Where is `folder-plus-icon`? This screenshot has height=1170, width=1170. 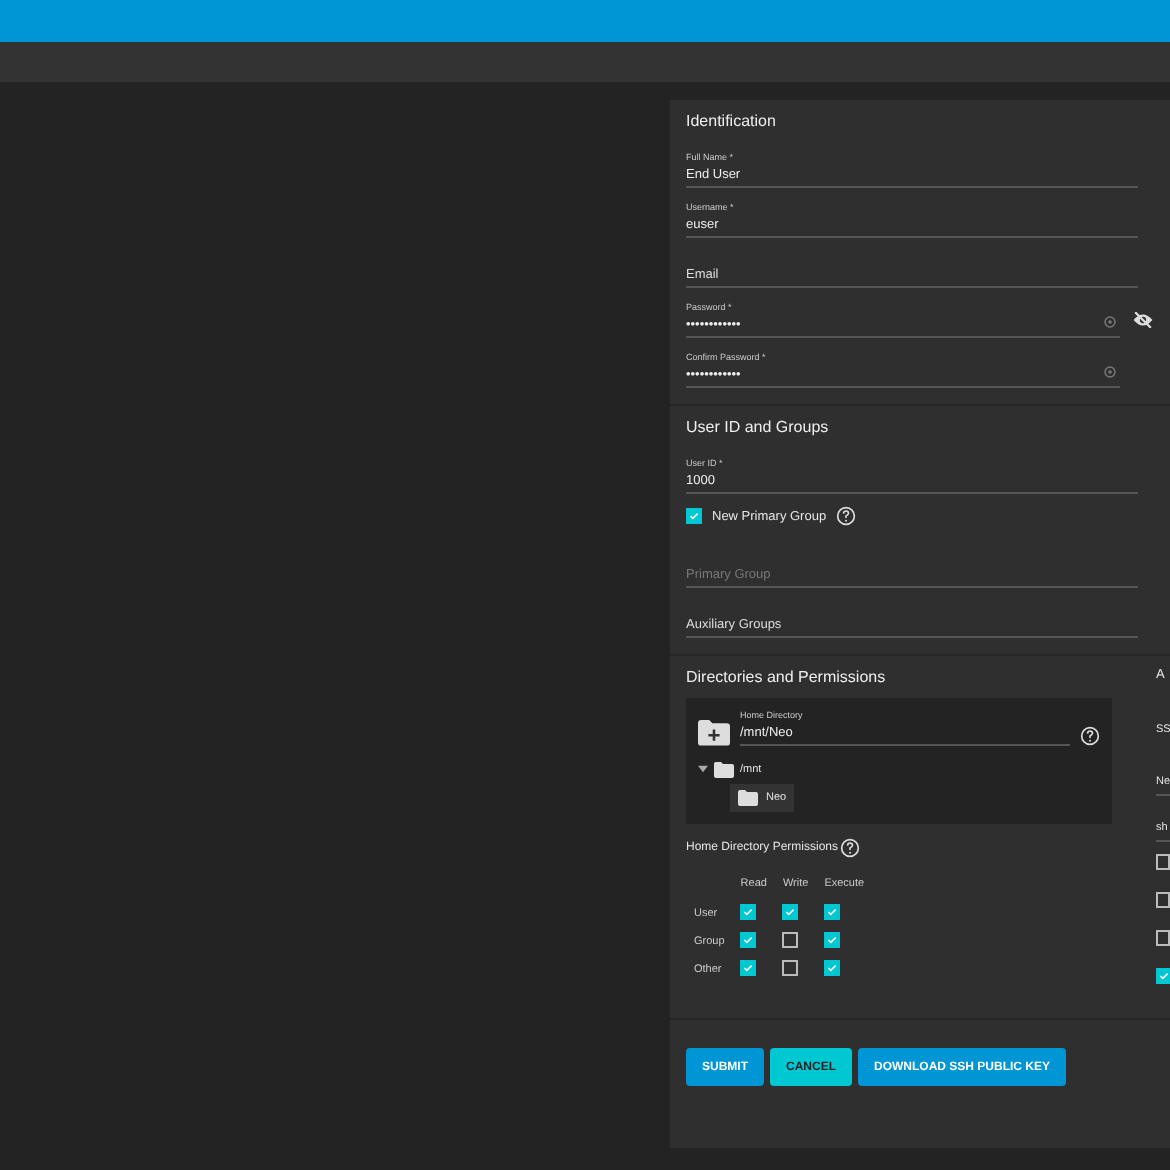
folder-plus-icon is located at coordinates (714, 733).